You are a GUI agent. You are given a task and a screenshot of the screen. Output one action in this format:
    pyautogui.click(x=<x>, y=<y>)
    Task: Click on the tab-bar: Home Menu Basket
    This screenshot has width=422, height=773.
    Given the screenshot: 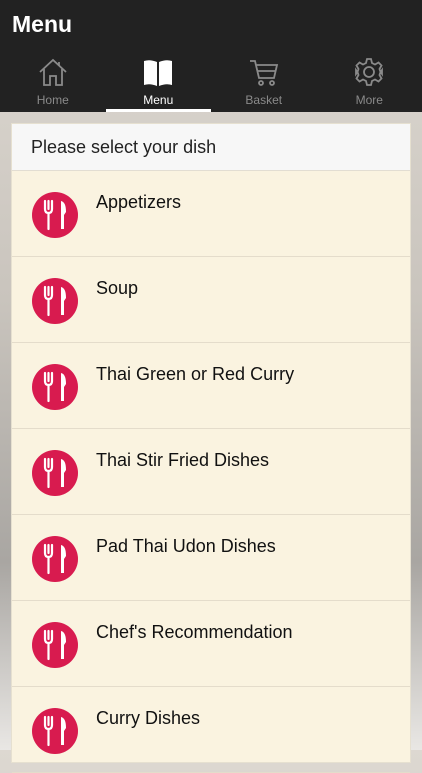 What is the action you would take?
    pyautogui.click(x=211, y=83)
    